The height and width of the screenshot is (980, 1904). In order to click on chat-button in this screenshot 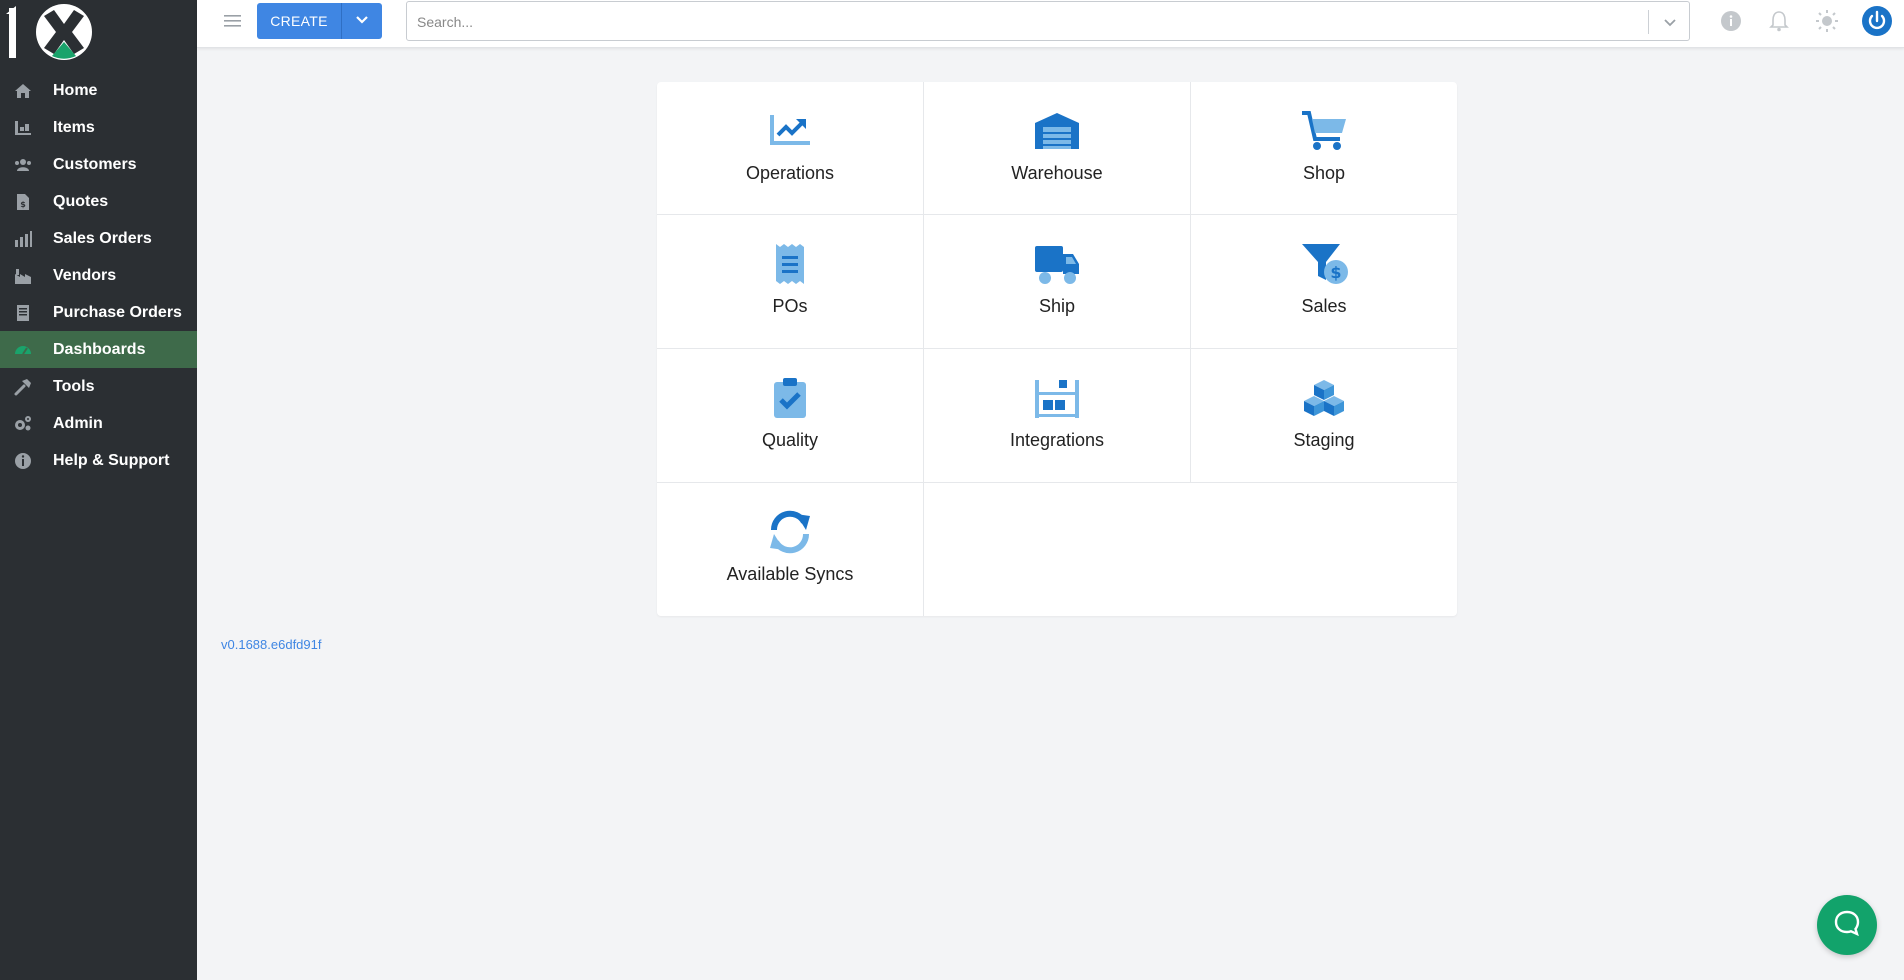, I will do `click(1847, 925)`.